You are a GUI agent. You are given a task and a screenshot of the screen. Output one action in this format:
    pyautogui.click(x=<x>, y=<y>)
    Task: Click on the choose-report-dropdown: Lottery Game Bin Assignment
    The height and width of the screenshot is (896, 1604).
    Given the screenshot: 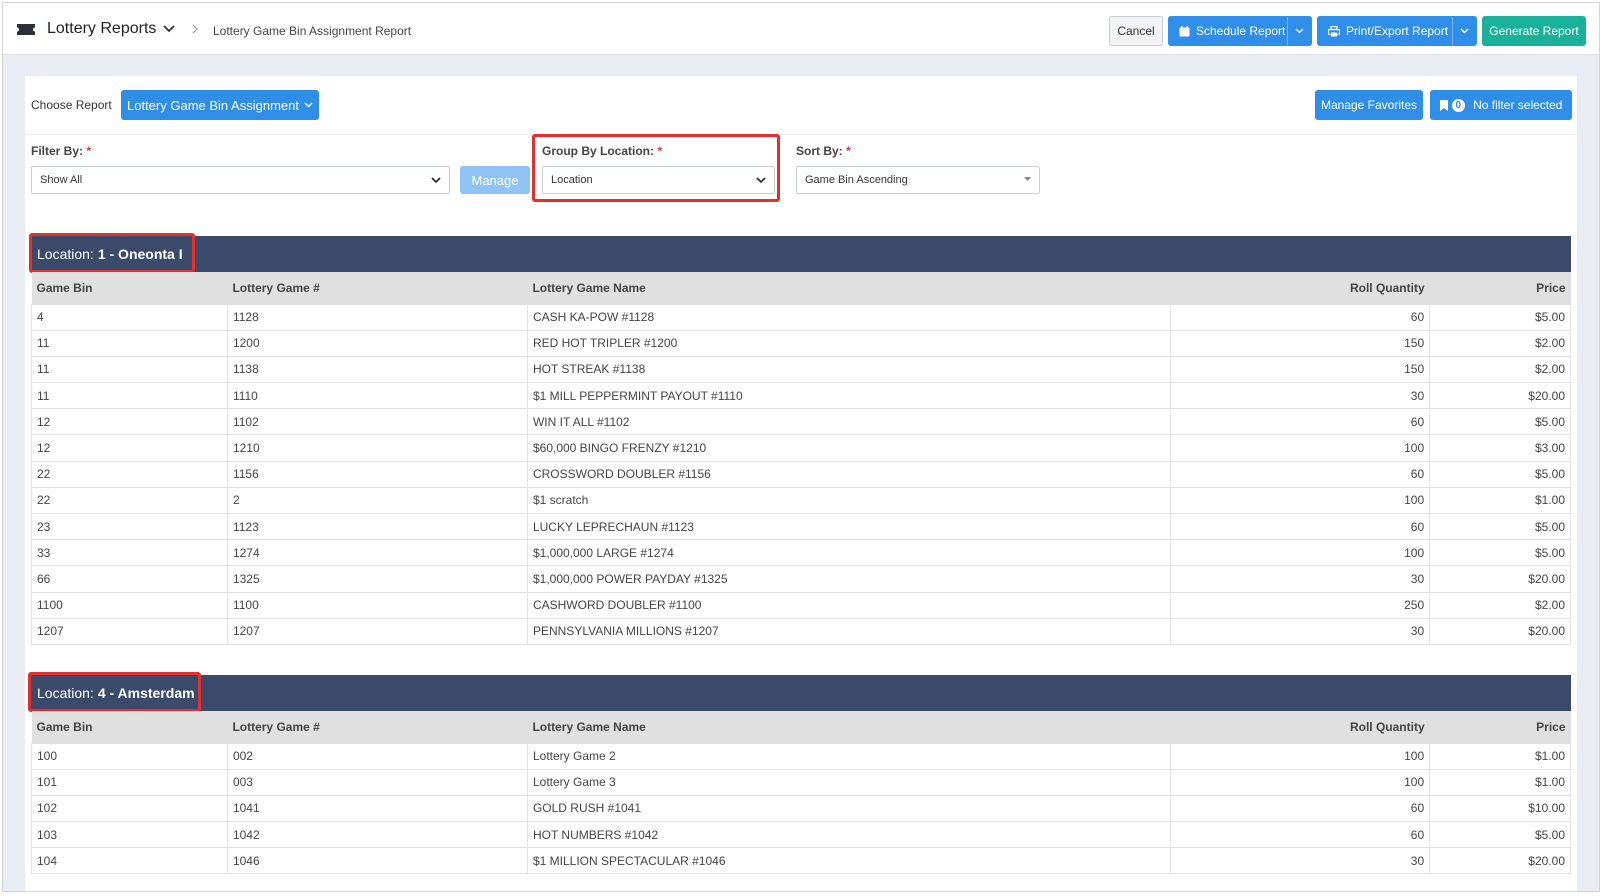 What is the action you would take?
    pyautogui.click(x=220, y=105)
    